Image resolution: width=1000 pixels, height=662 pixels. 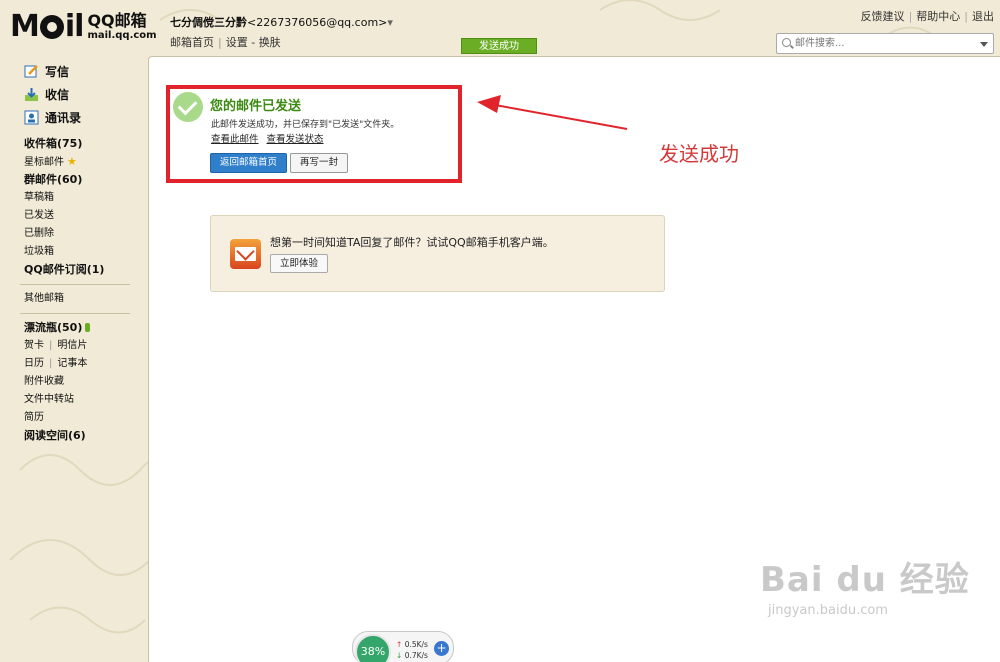 I want to click on annotation-arrow-icon, so click(x=552, y=112).